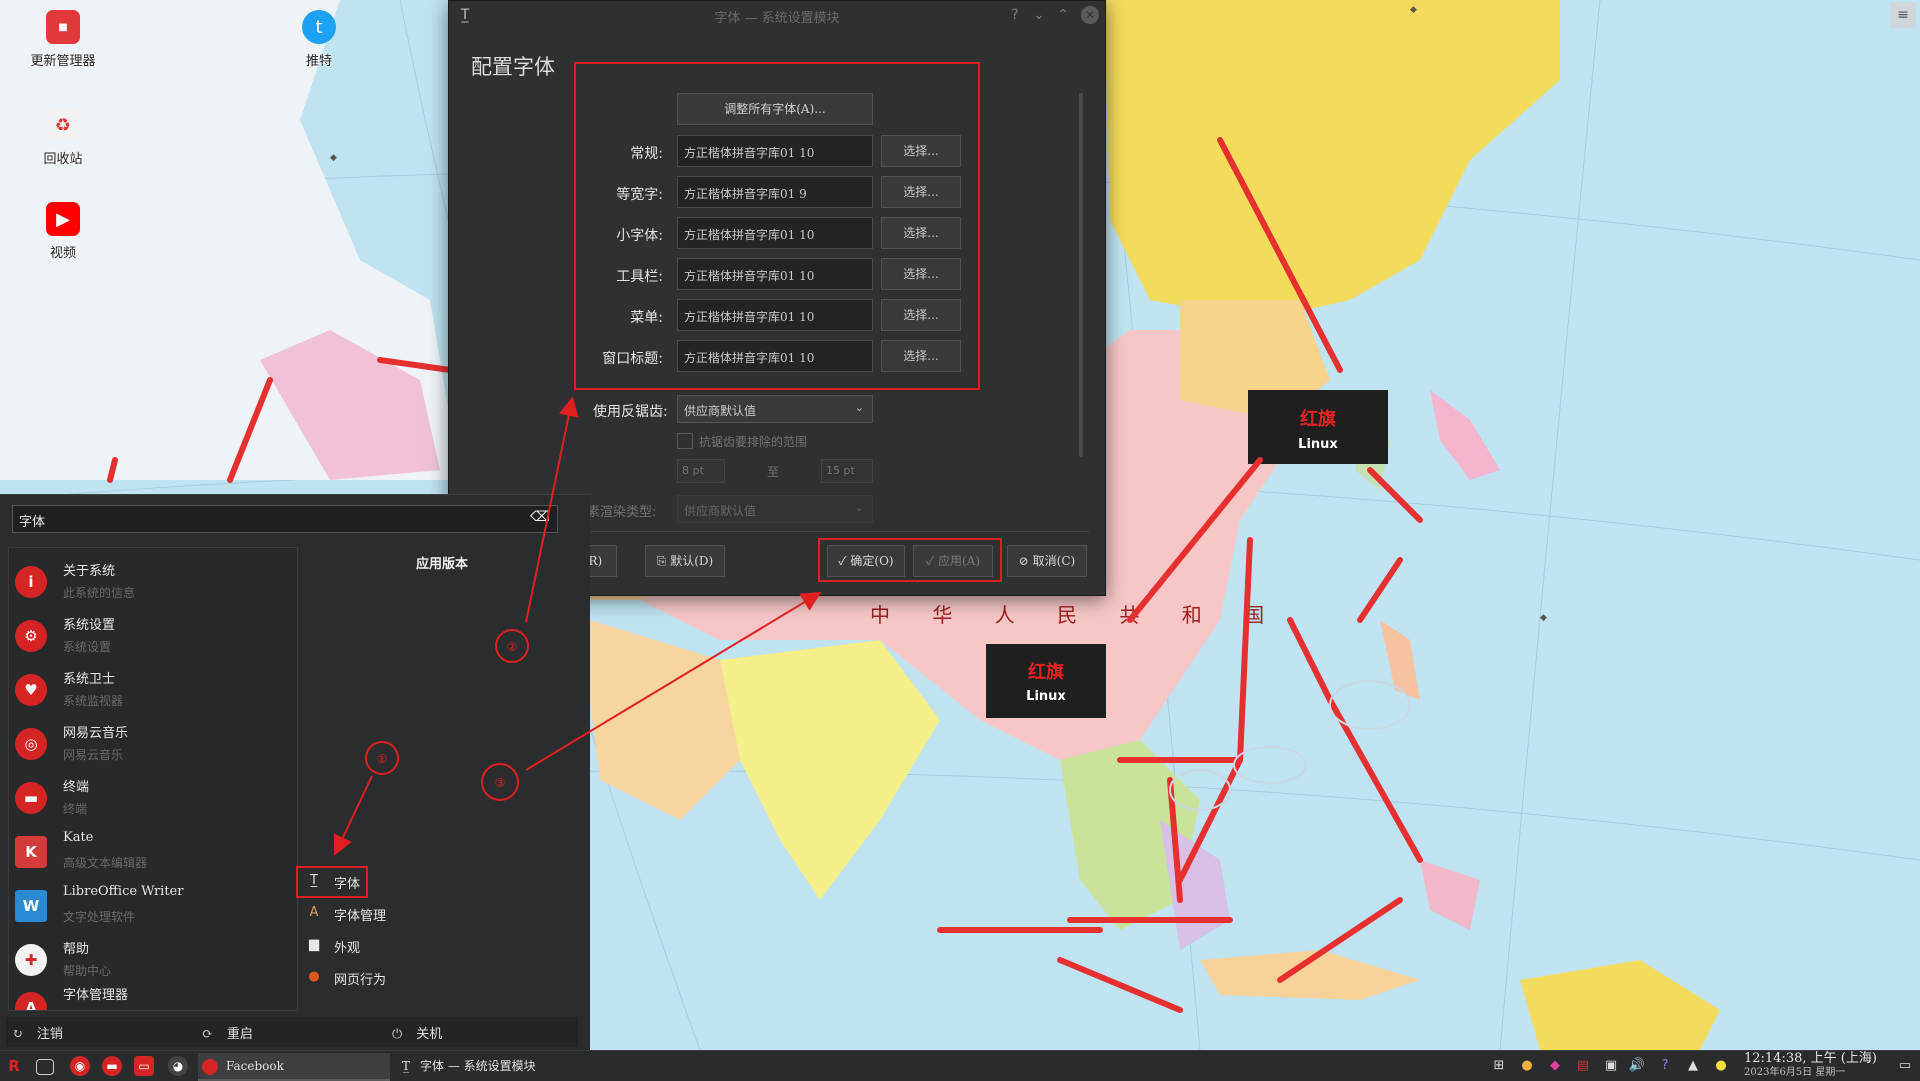 This screenshot has height=1081, width=1920. What do you see at coordinates (93, 701) in the screenshot?
I see `app-desc: 系统监视器` at bounding box center [93, 701].